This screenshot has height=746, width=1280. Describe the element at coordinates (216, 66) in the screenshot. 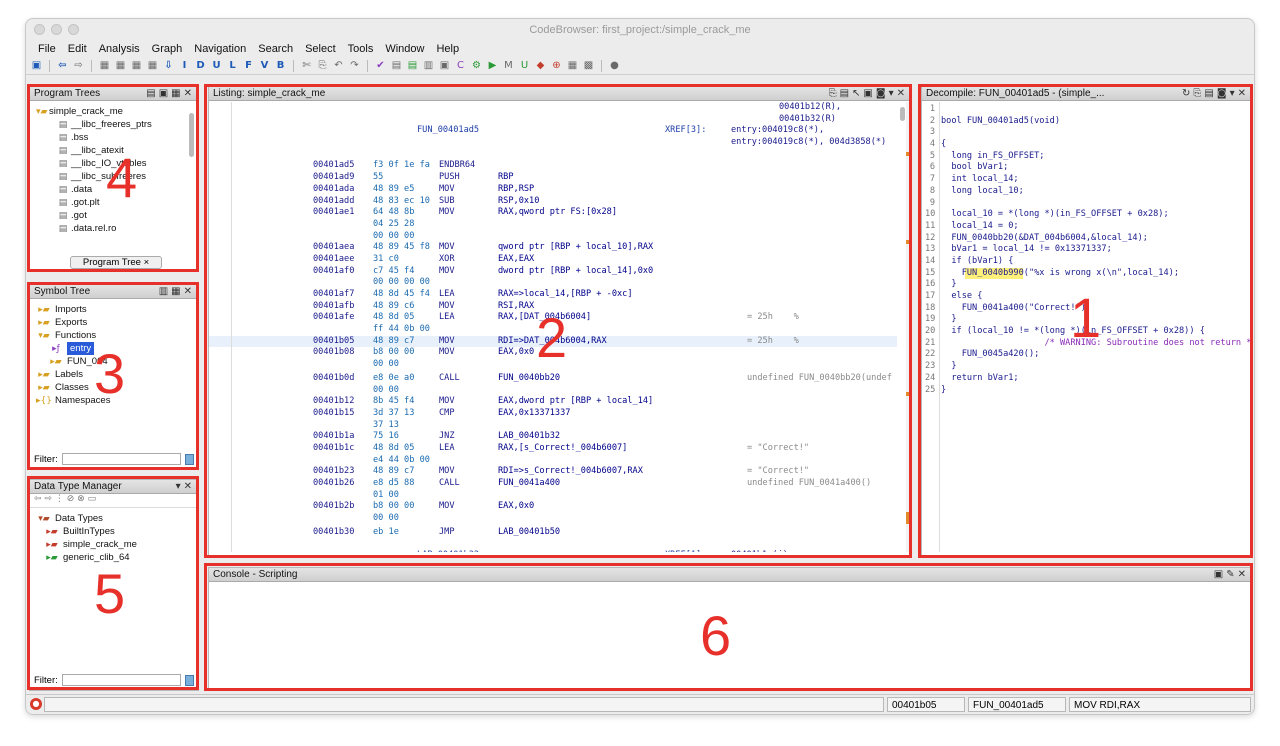

I see `undefined-icon: U` at that location.